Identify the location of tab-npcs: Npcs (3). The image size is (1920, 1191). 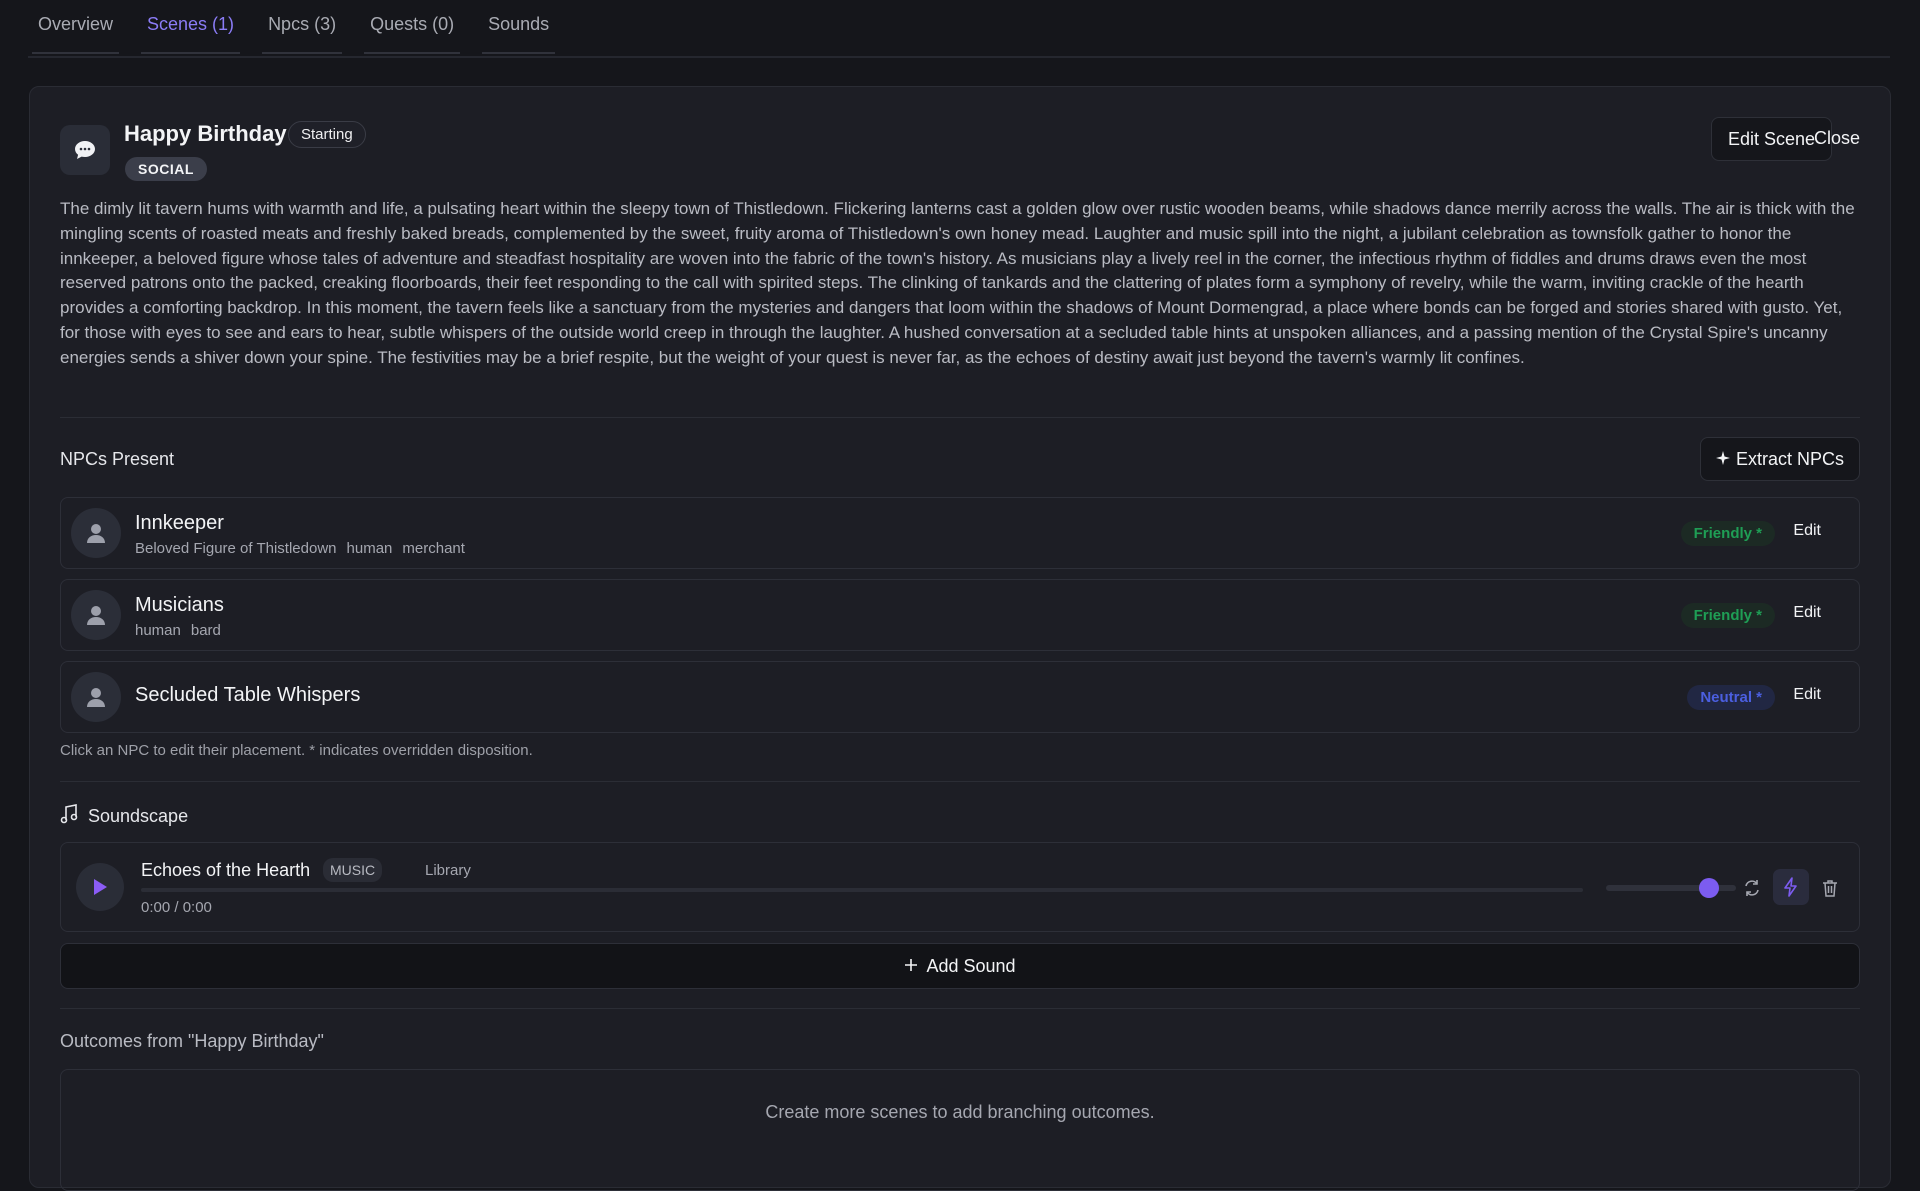
(302, 27).